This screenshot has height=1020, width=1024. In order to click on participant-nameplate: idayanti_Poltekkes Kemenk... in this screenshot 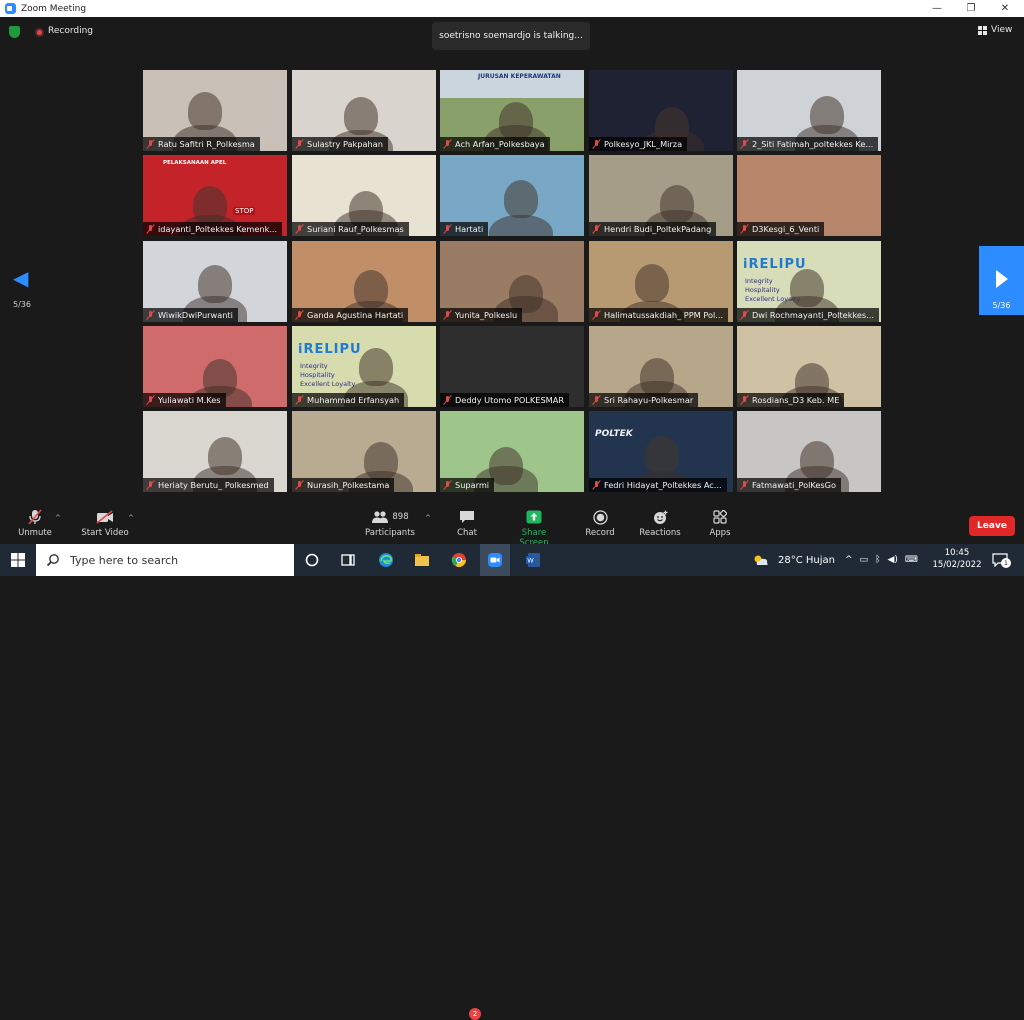, I will do `click(213, 229)`.